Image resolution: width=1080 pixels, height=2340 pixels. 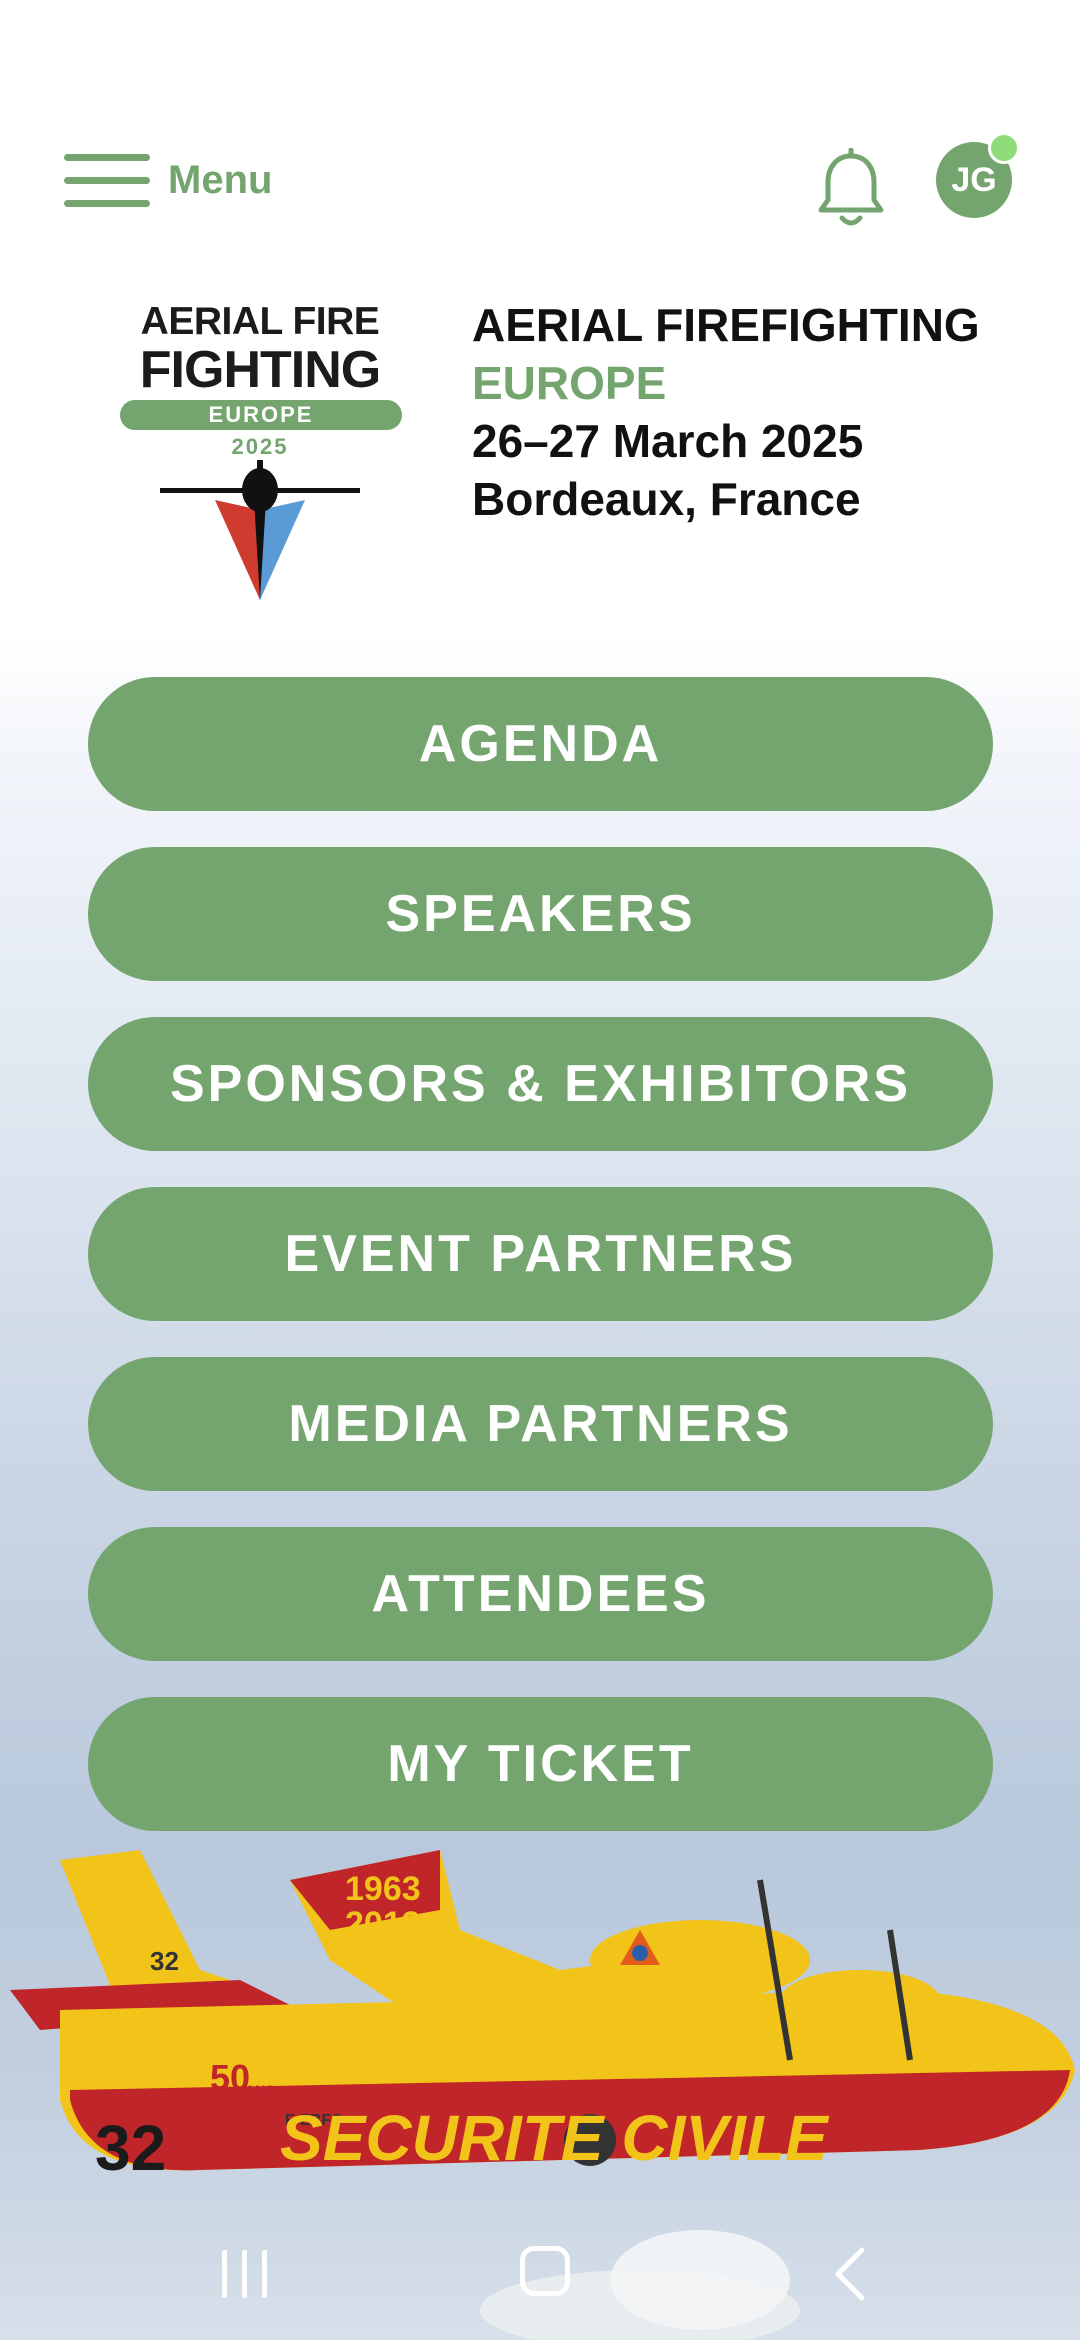 I want to click on event-dates: 26–27 March 2025, so click(x=668, y=441).